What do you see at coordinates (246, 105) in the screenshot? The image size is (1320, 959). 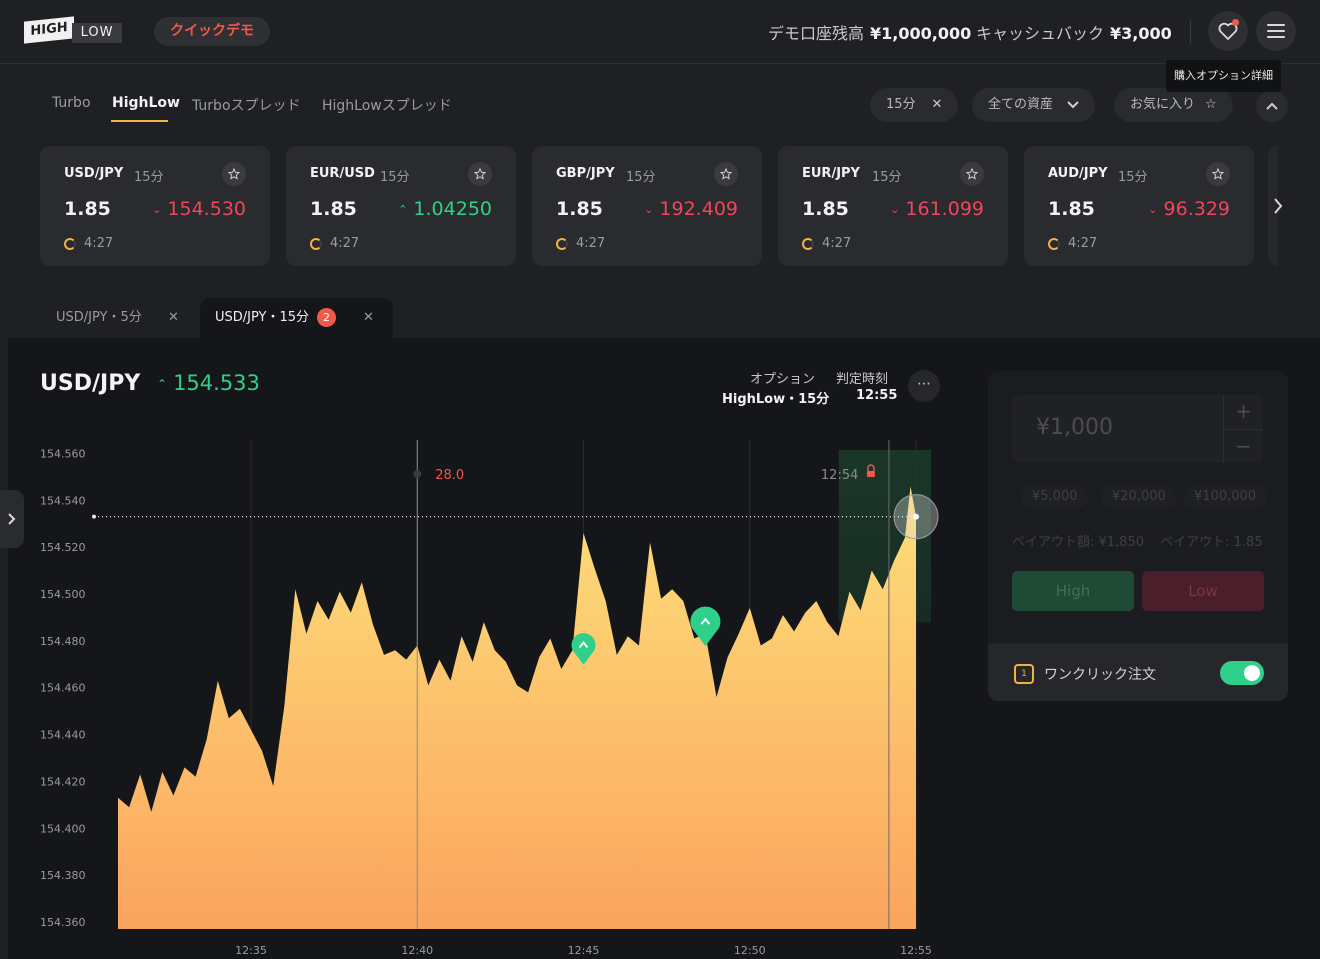 I see `tab-turbo-spread: Turboスプレッド` at bounding box center [246, 105].